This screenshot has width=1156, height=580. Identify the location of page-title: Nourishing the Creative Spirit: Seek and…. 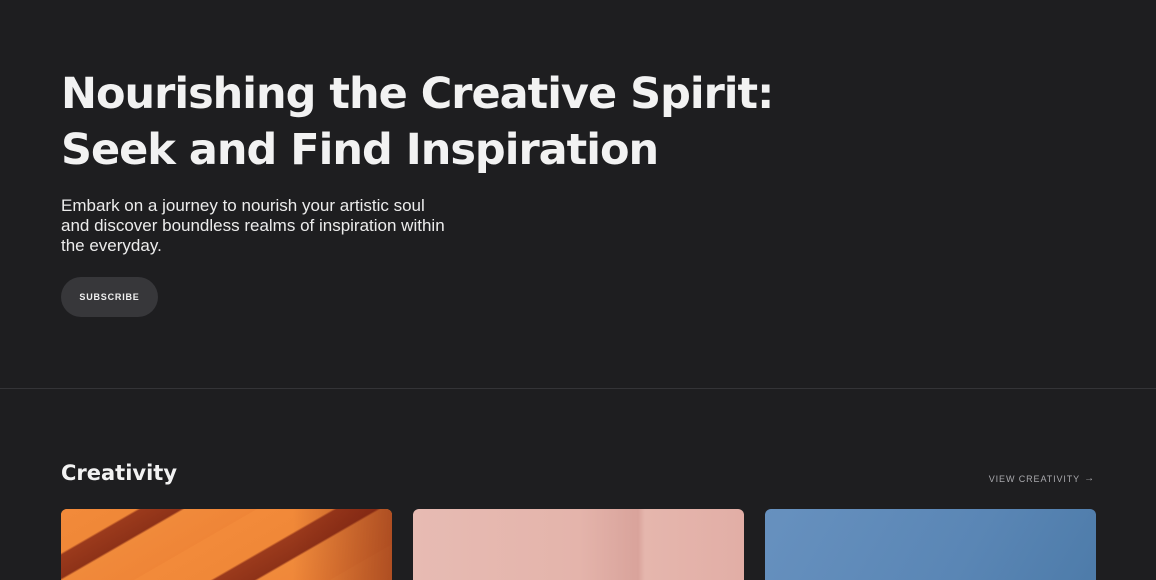
(441, 122).